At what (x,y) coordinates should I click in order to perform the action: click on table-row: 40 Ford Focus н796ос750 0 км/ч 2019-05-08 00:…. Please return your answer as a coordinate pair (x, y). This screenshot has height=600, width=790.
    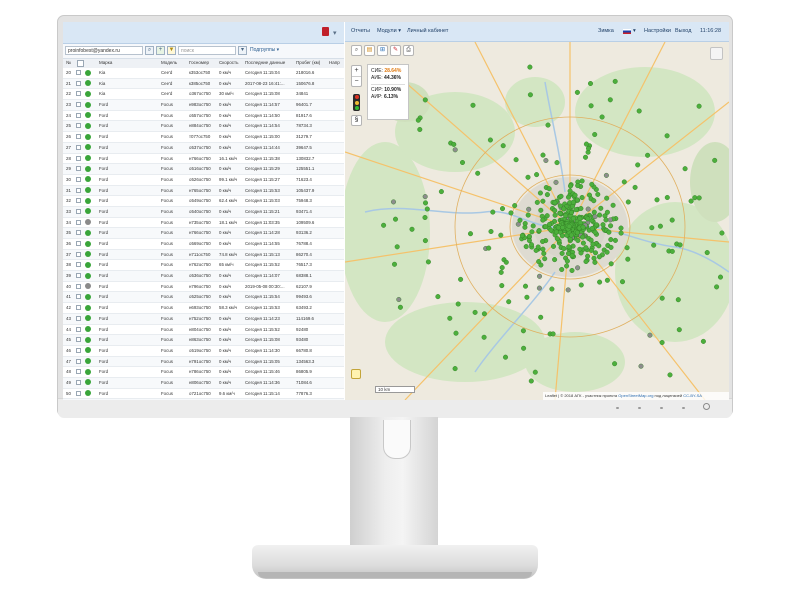
    Looking at the image, I should click on (203, 287).